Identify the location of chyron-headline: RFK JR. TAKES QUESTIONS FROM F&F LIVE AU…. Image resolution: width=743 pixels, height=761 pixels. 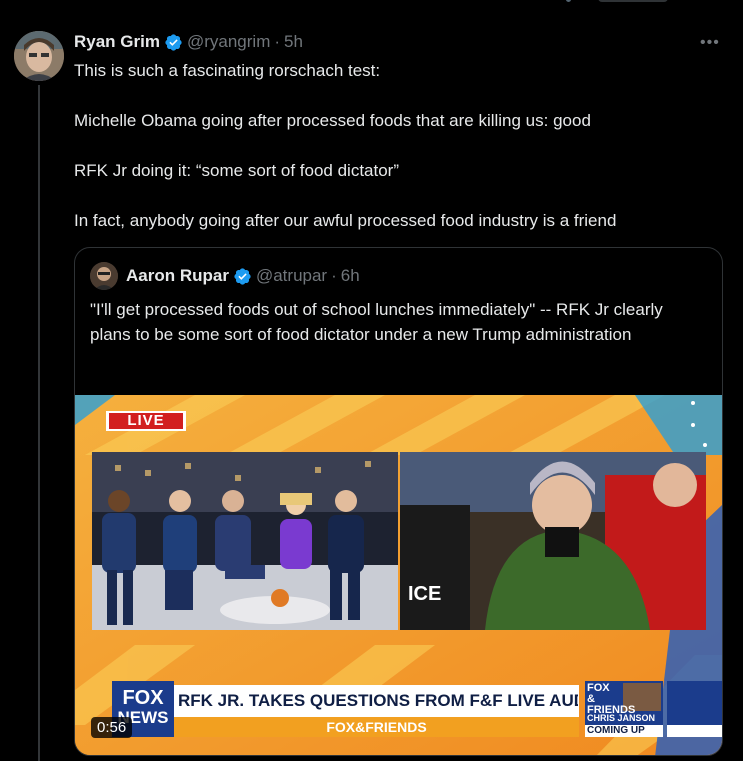
(378, 700).